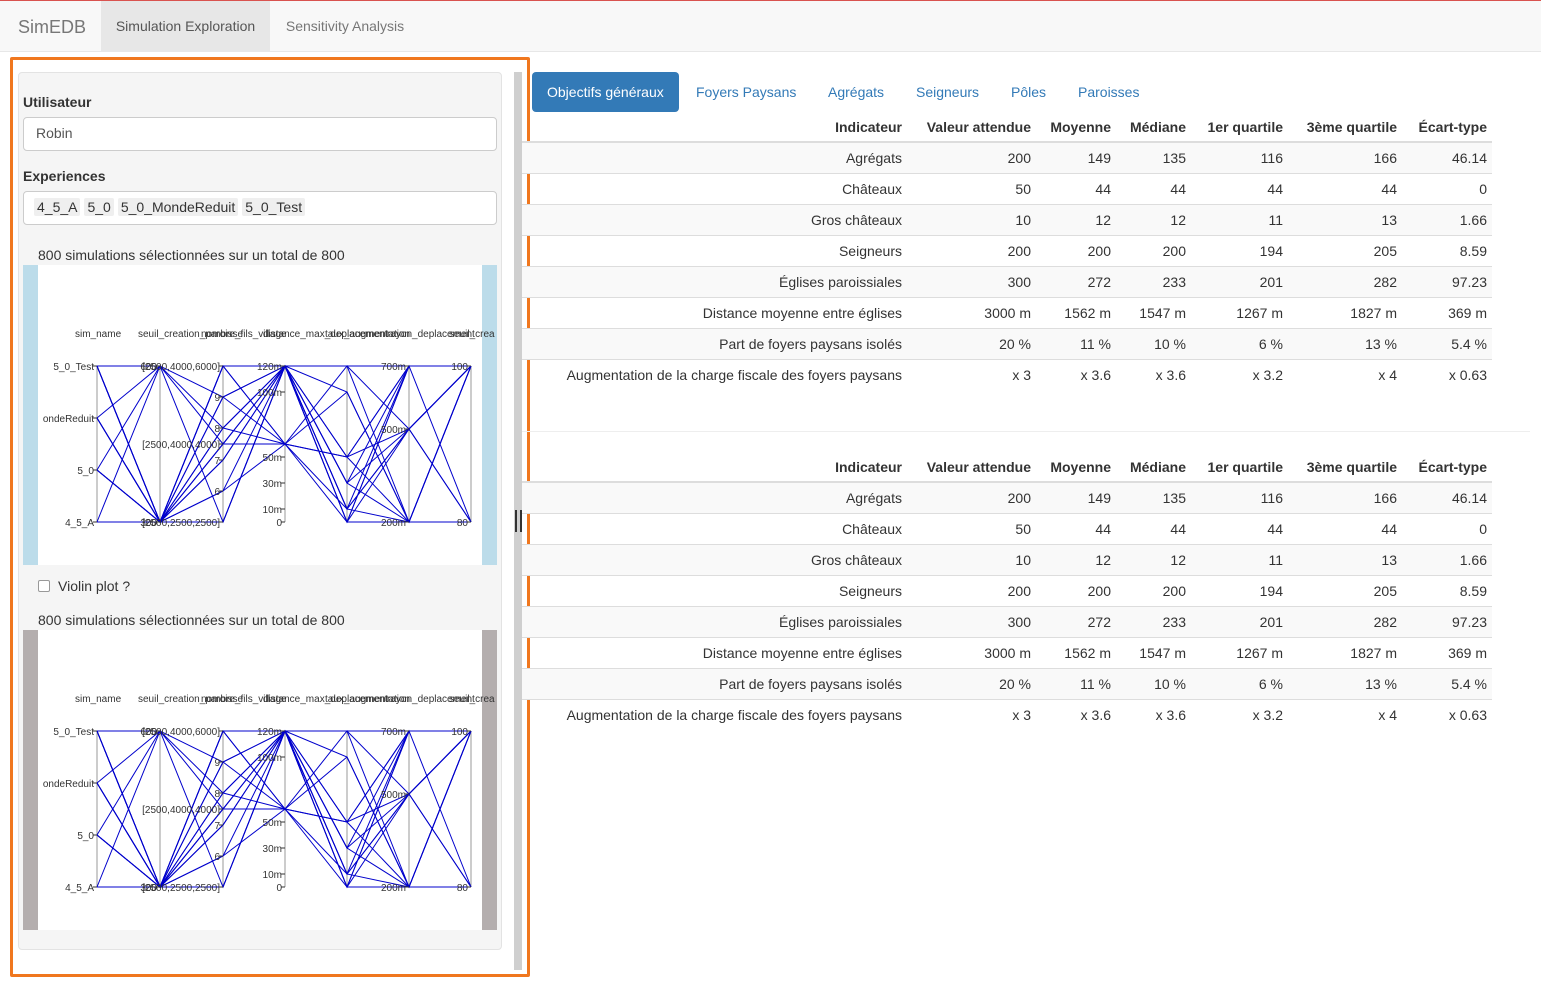 Image resolution: width=1541 pixels, height=990 pixels. Describe the element at coordinates (57, 207) in the screenshot. I see `experience-tag: 4_5_A` at that location.